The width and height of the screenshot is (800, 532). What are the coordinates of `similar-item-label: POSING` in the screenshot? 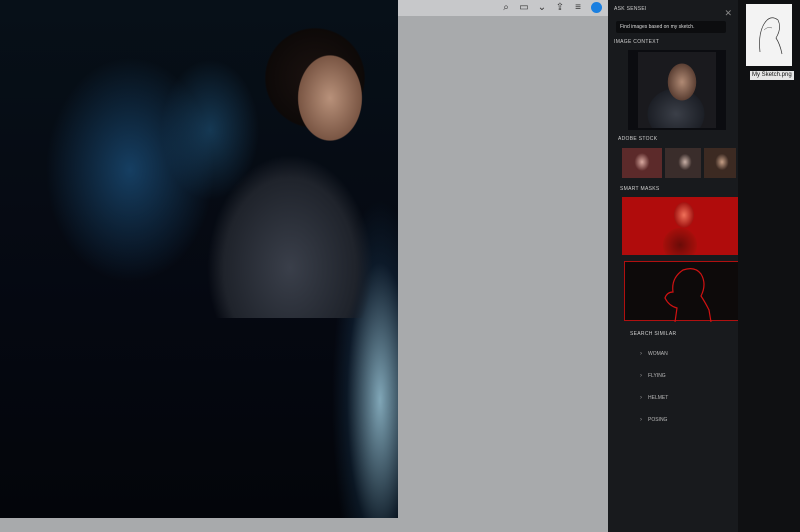 It's located at (658, 420).